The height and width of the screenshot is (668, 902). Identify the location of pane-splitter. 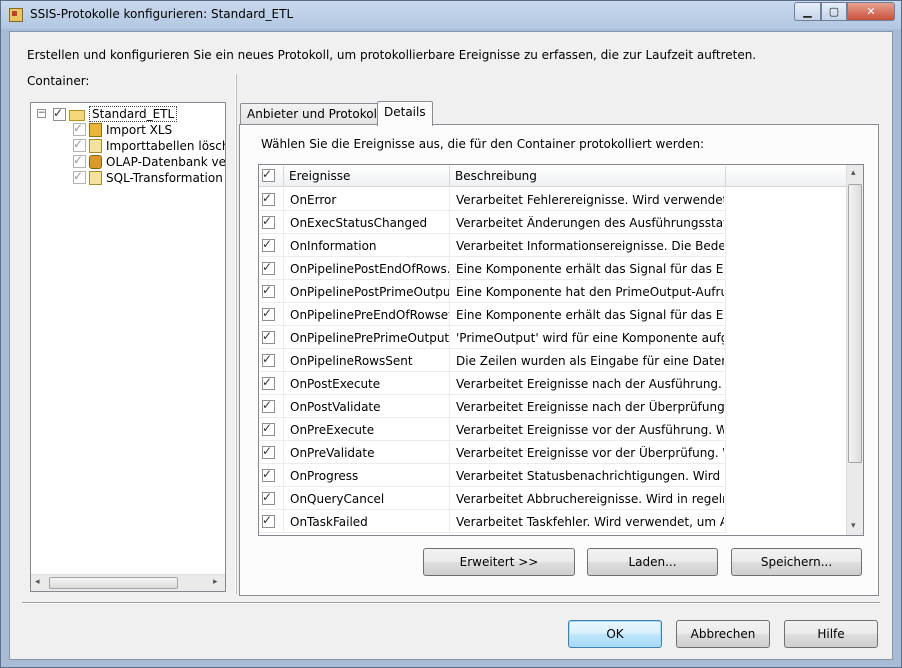
(236, 334).